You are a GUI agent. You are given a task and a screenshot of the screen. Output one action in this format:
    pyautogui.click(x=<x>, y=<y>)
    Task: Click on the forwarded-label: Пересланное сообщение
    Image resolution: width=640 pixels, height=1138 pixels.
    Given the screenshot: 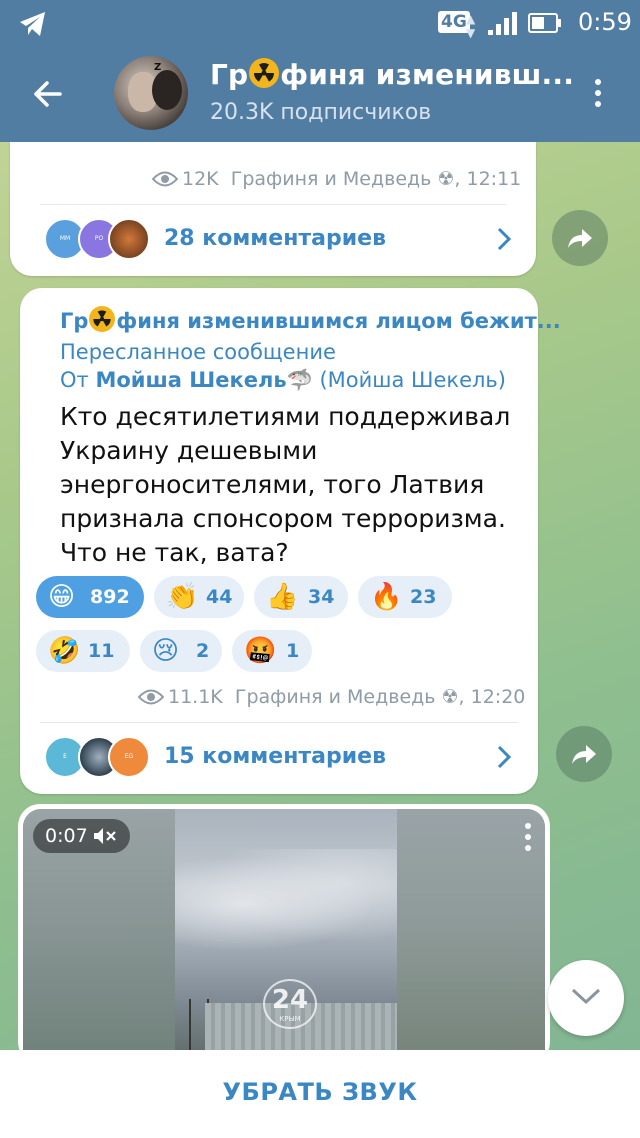 What is the action you would take?
    pyautogui.click(x=198, y=352)
    